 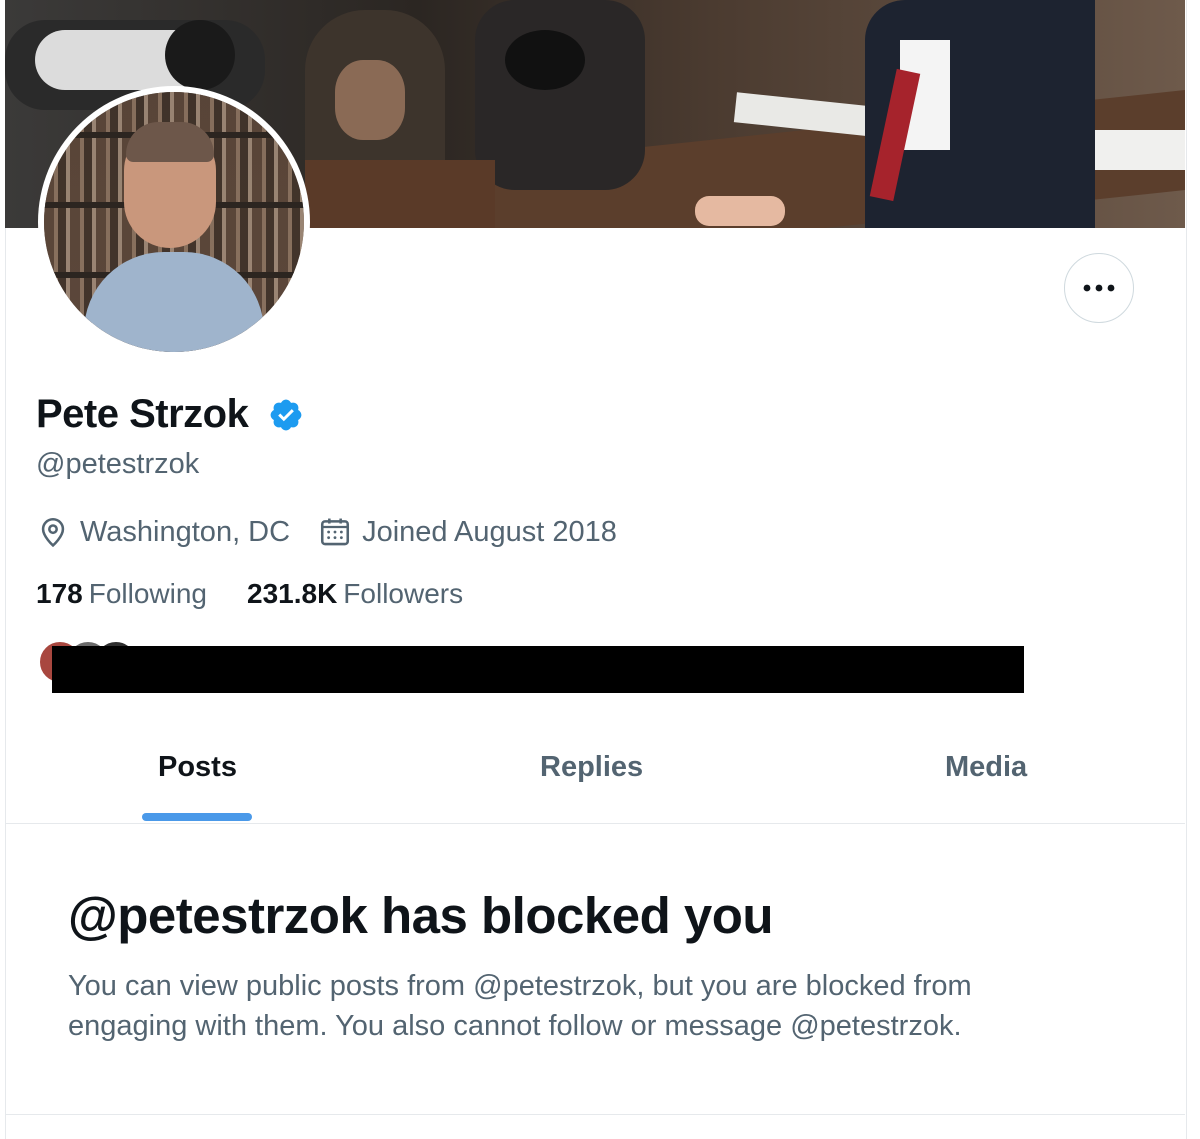 I want to click on calendar-icon, so click(x=335, y=532).